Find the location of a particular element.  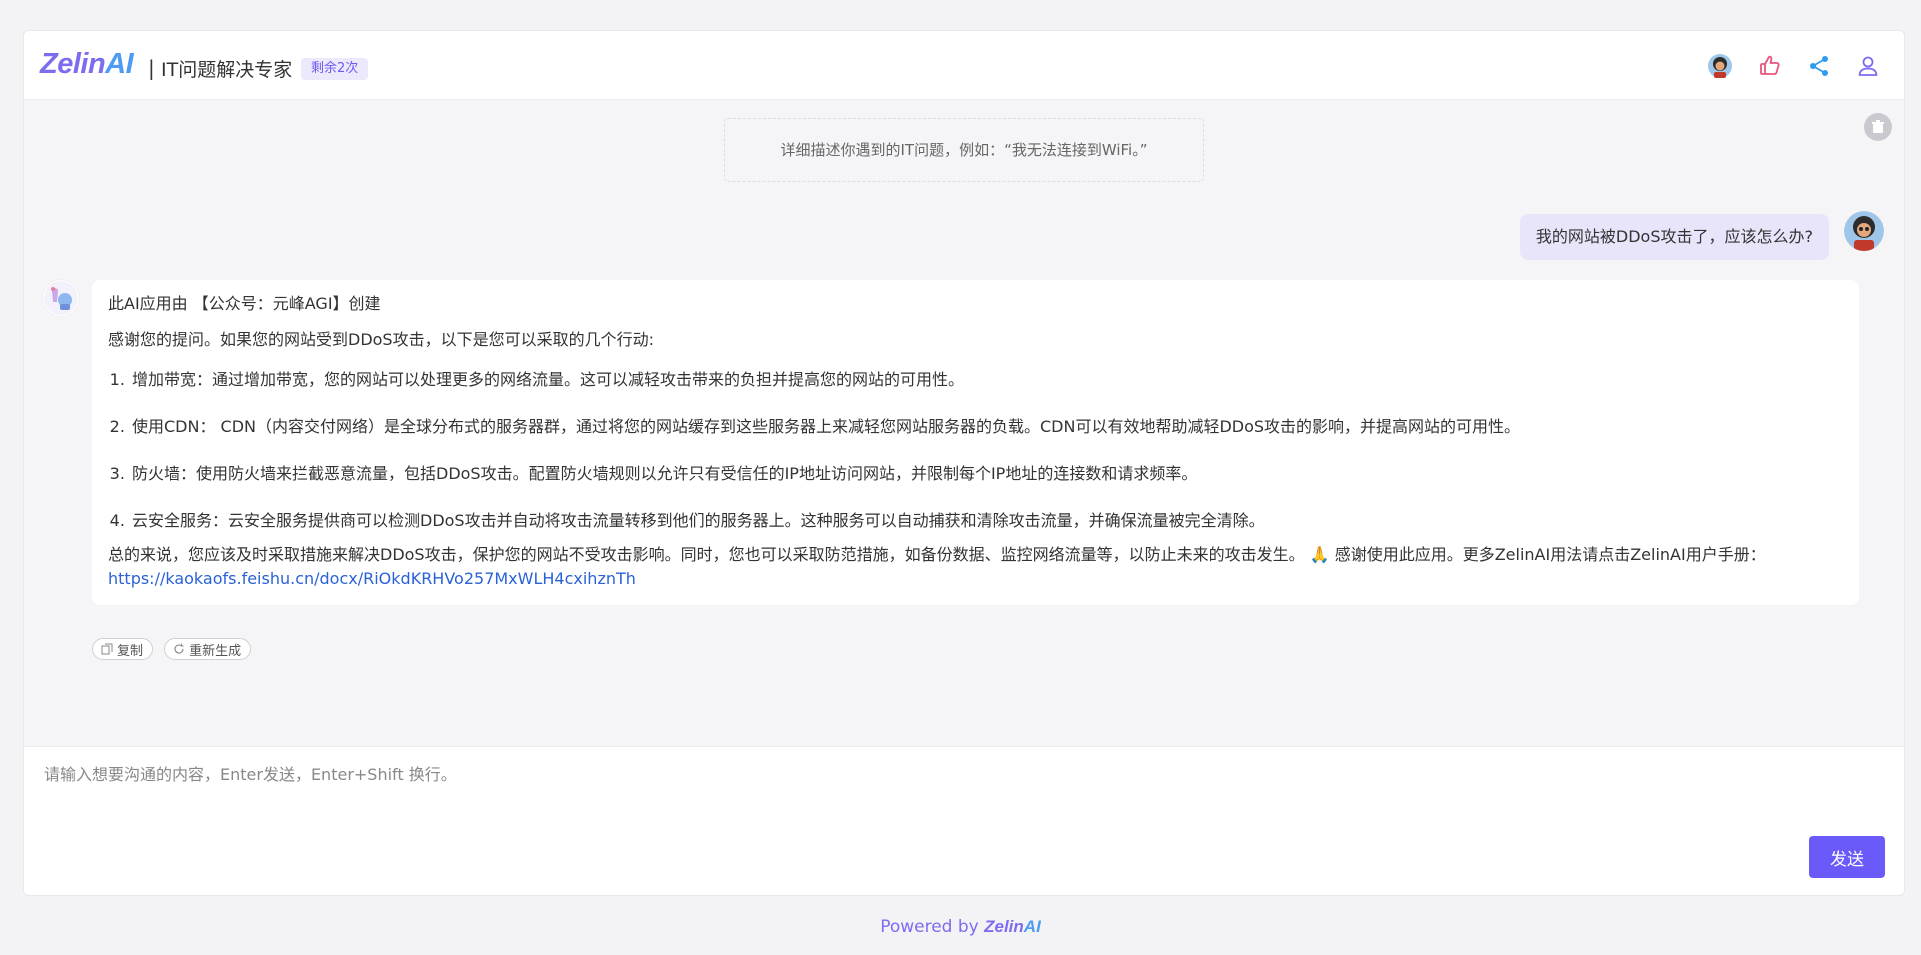

powered-by-footer: Powered by ZelinAI is located at coordinates (960, 927).